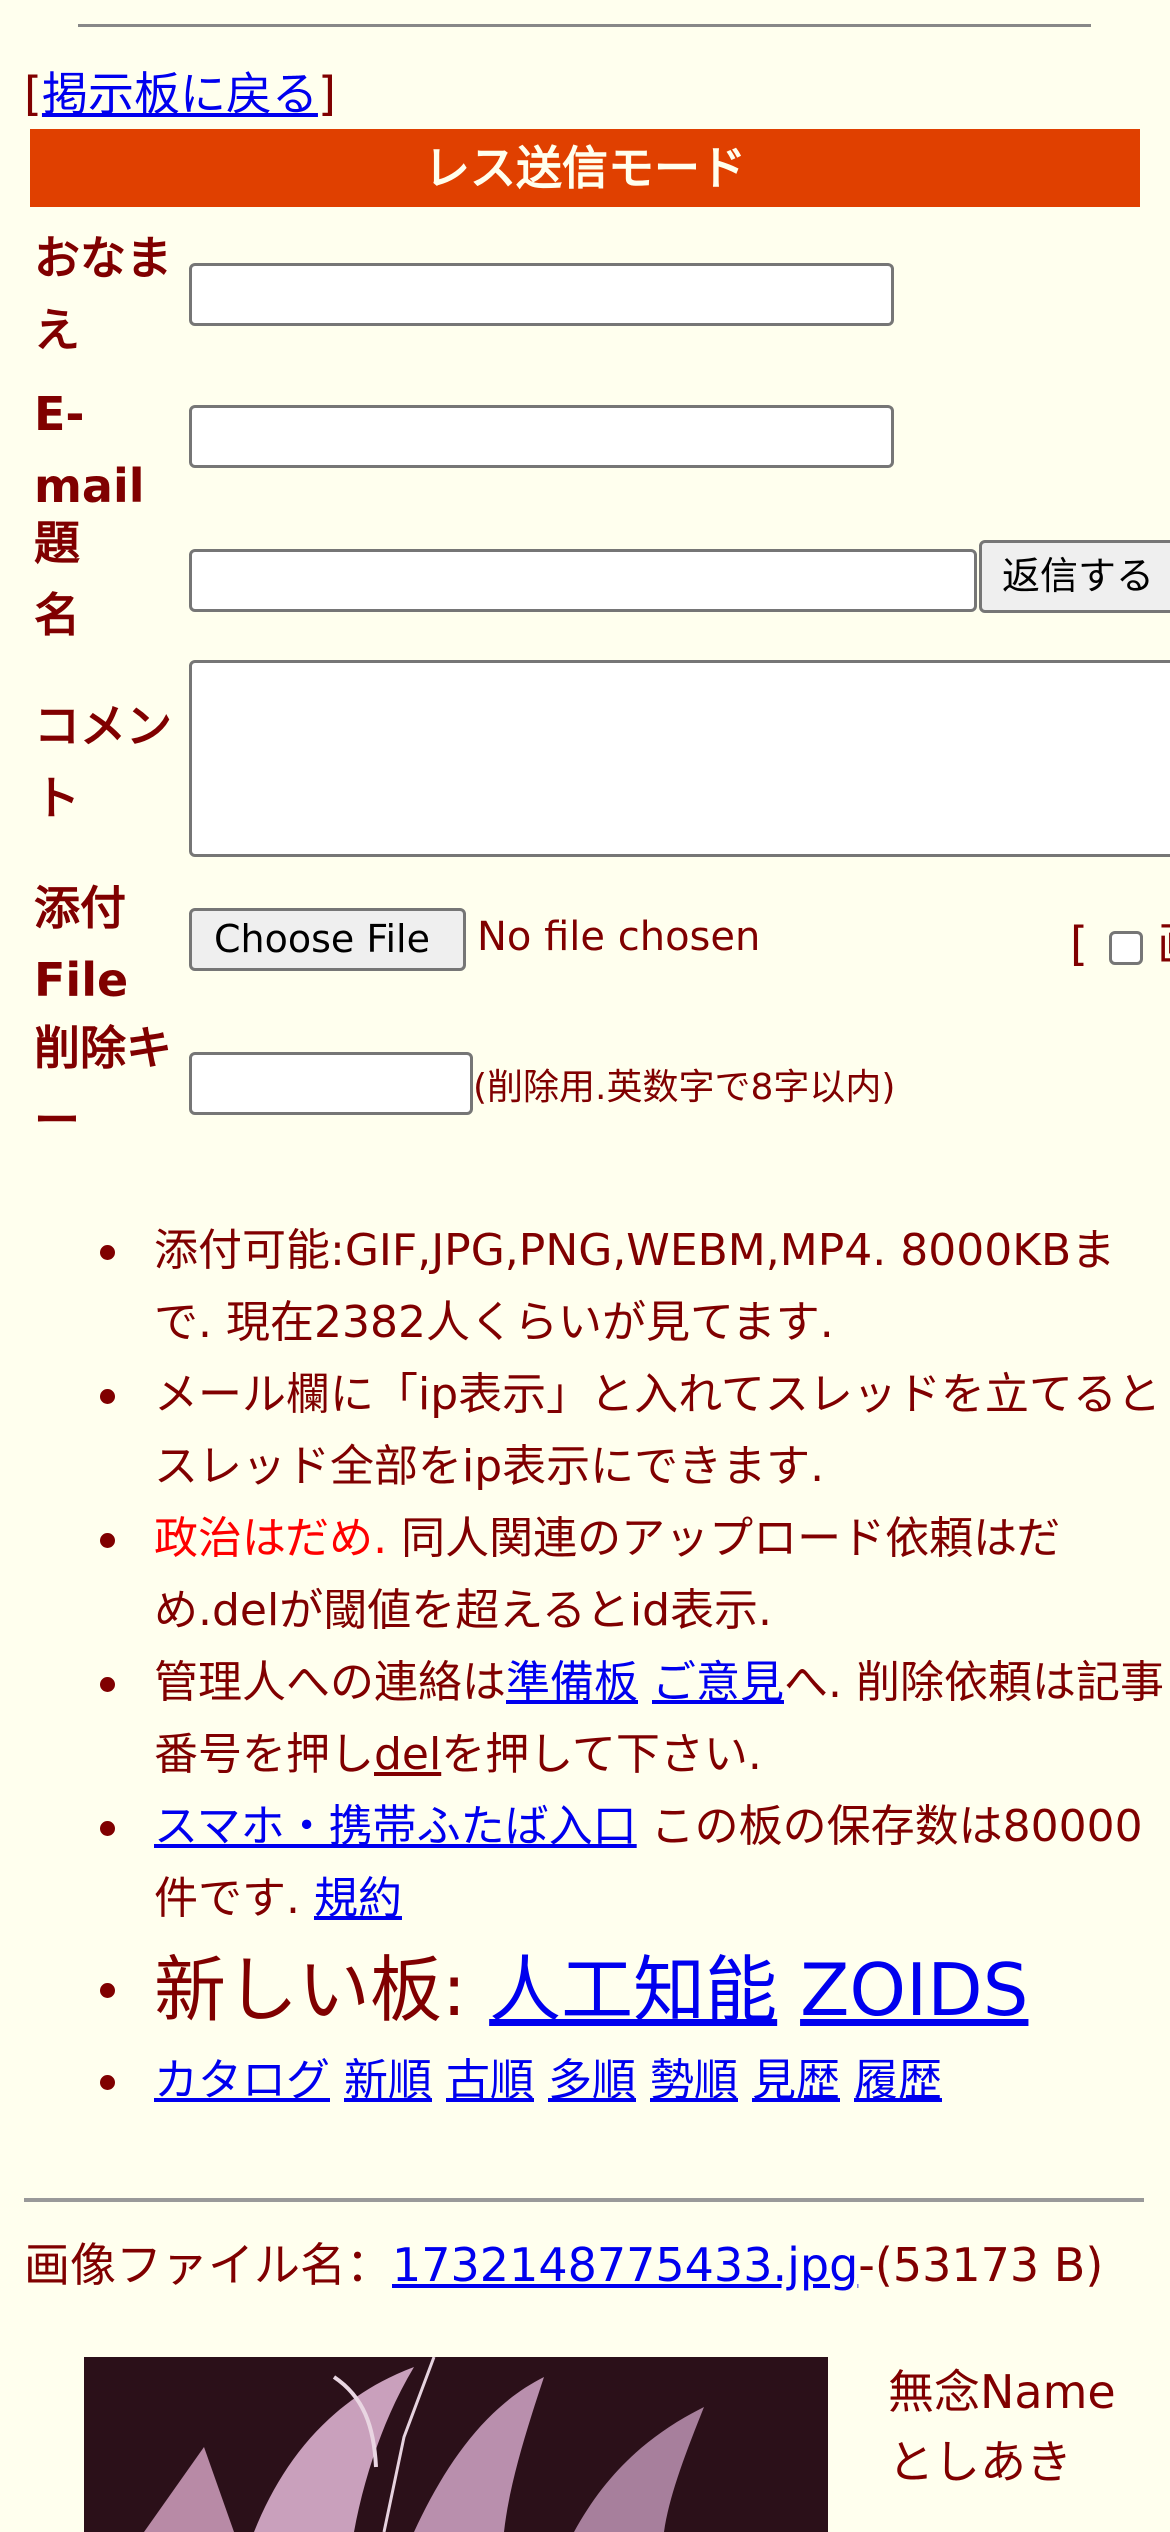 The height and width of the screenshot is (2532, 1170). I want to click on name-label: おなま え, so click(103, 294).